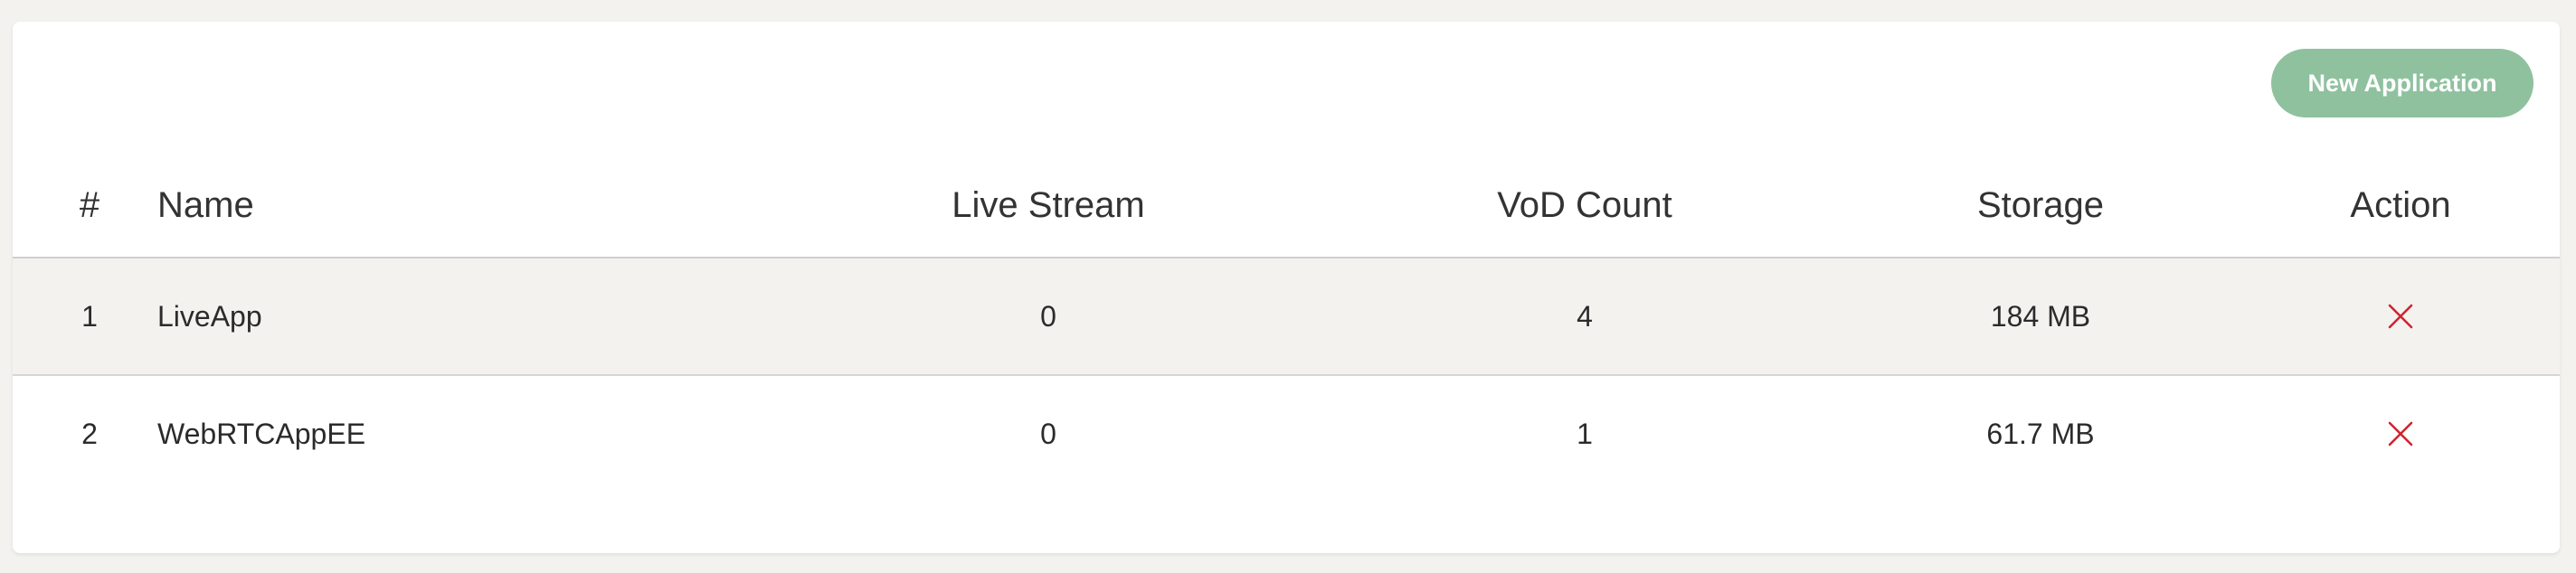 This screenshot has width=2576, height=573. What do you see at coordinates (90, 205) in the screenshot?
I see `header-number: #` at bounding box center [90, 205].